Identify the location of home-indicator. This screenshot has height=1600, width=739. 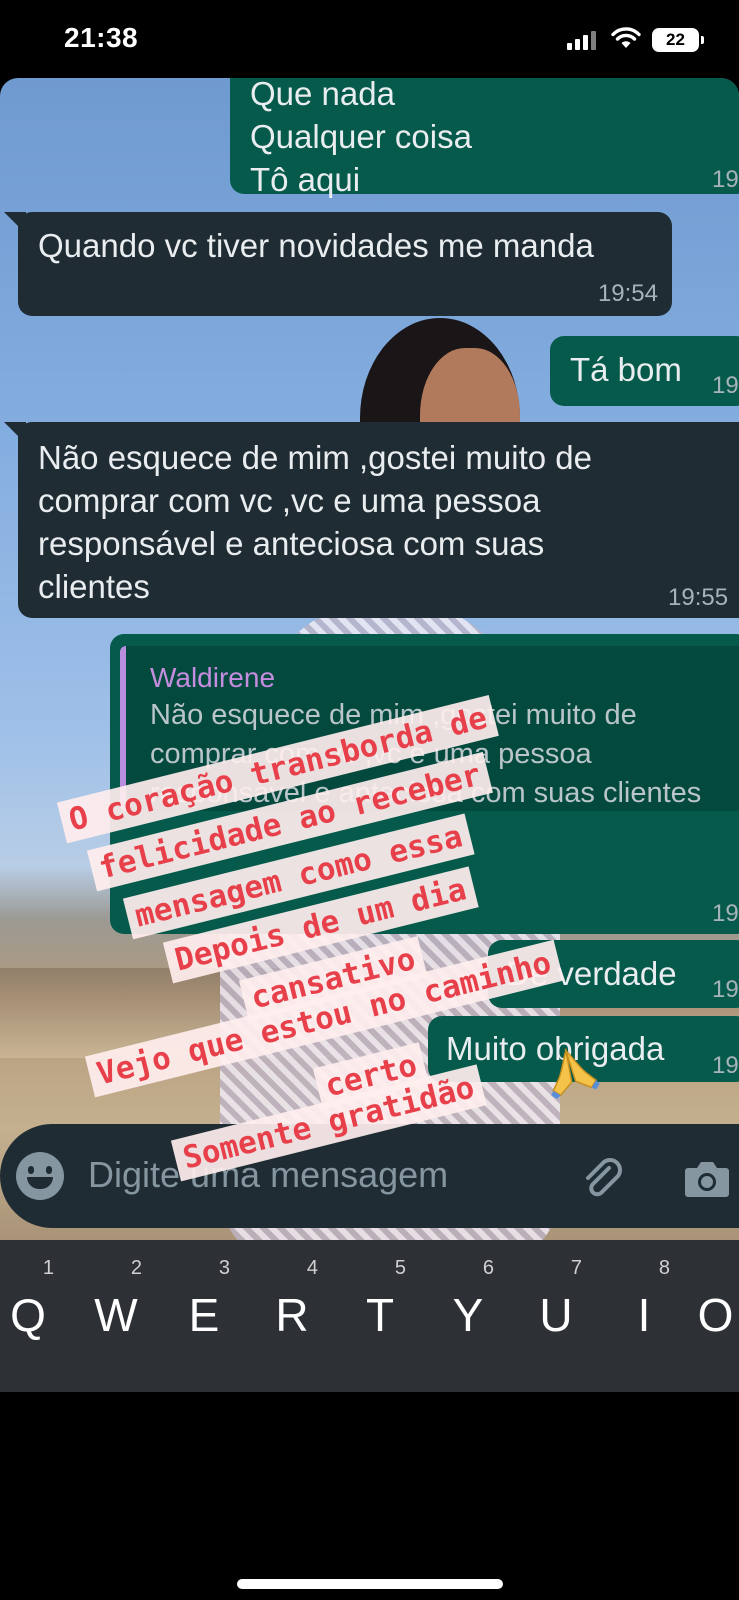
(370, 1584).